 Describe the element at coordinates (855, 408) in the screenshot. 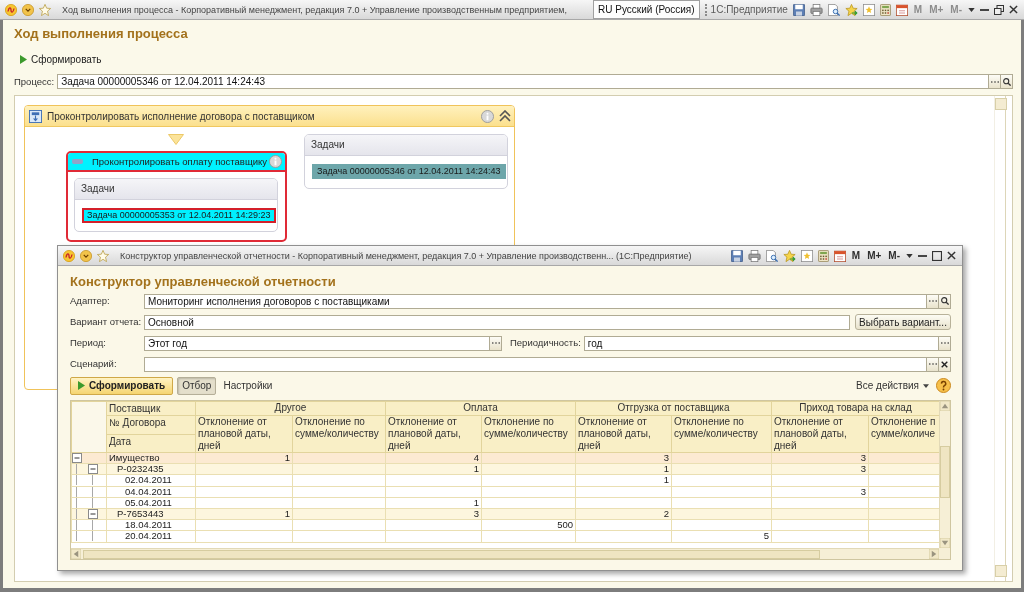

I see `column-group-header: Приход товара на склад` at that location.